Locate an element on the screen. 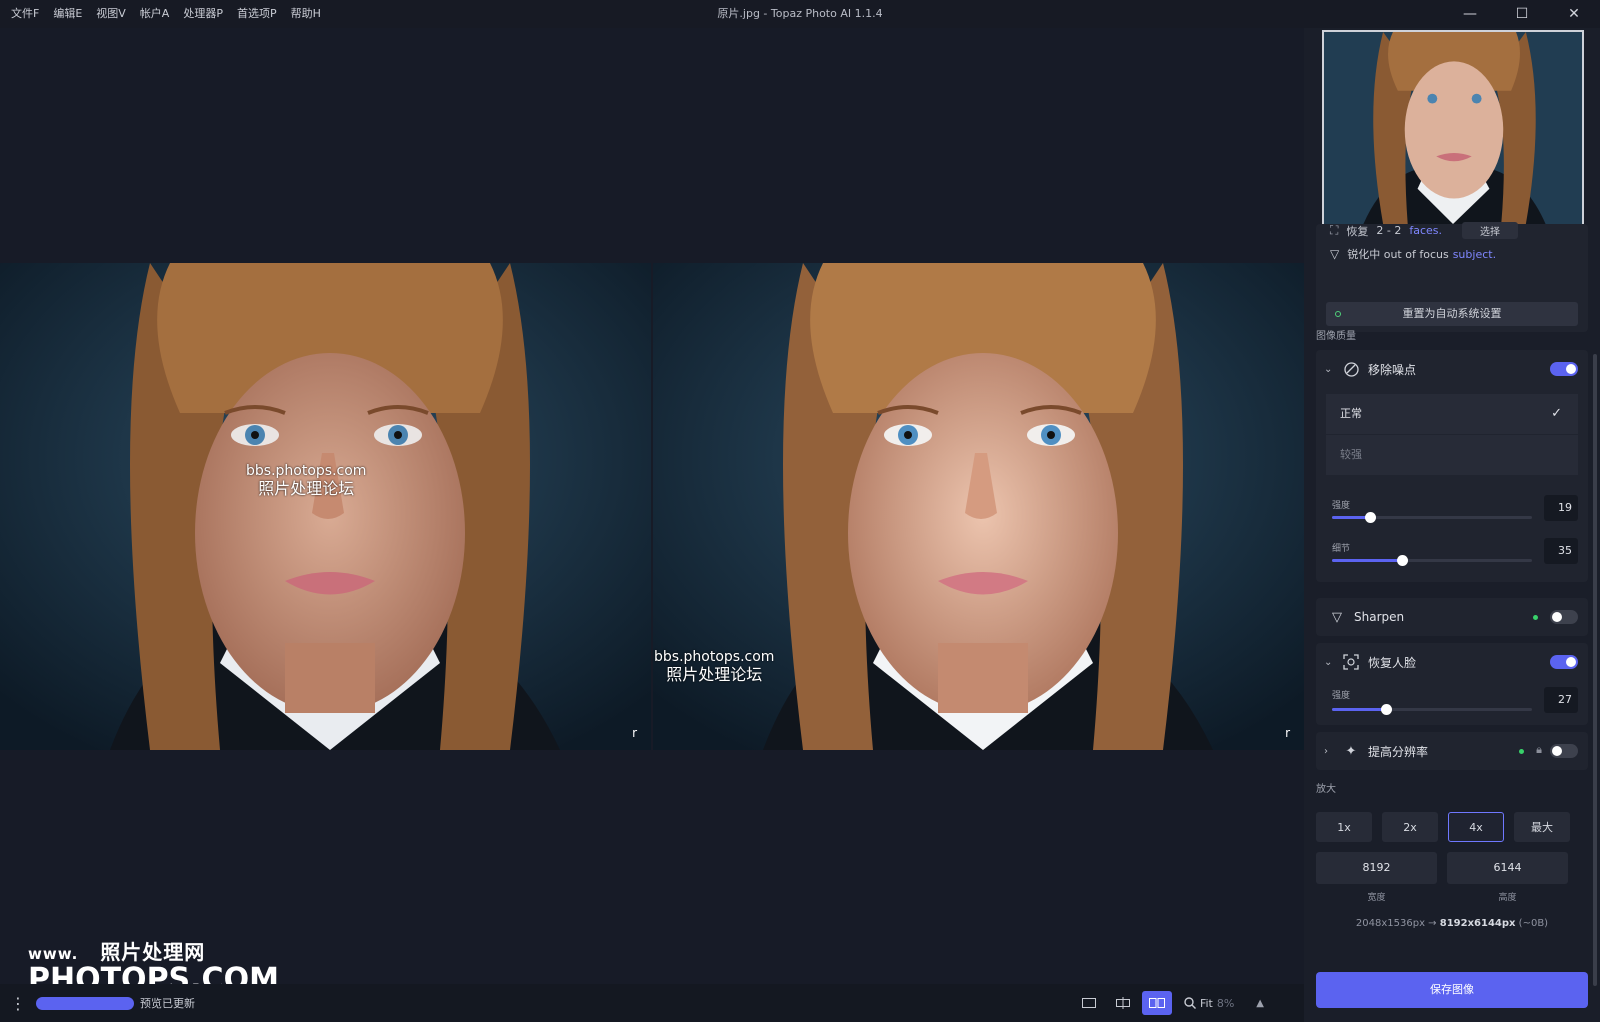 This screenshot has width=1600, height=1022. reset-autopilot-label: 重置为自动系统设置 is located at coordinates (1452, 313).